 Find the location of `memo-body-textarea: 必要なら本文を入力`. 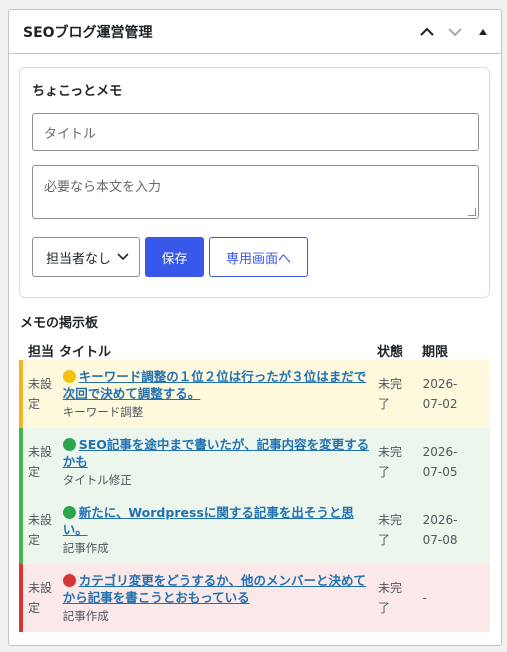

memo-body-textarea: 必要なら本文を入力 is located at coordinates (255, 192).